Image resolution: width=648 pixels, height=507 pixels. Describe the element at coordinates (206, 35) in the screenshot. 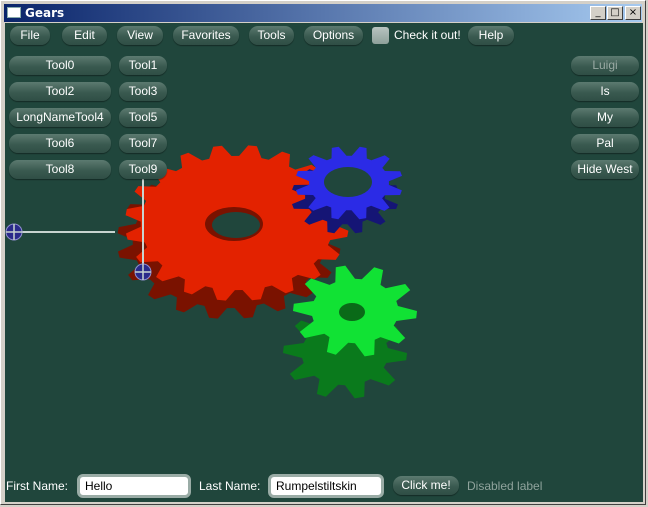

I see `menu-favorites: Favorites` at that location.